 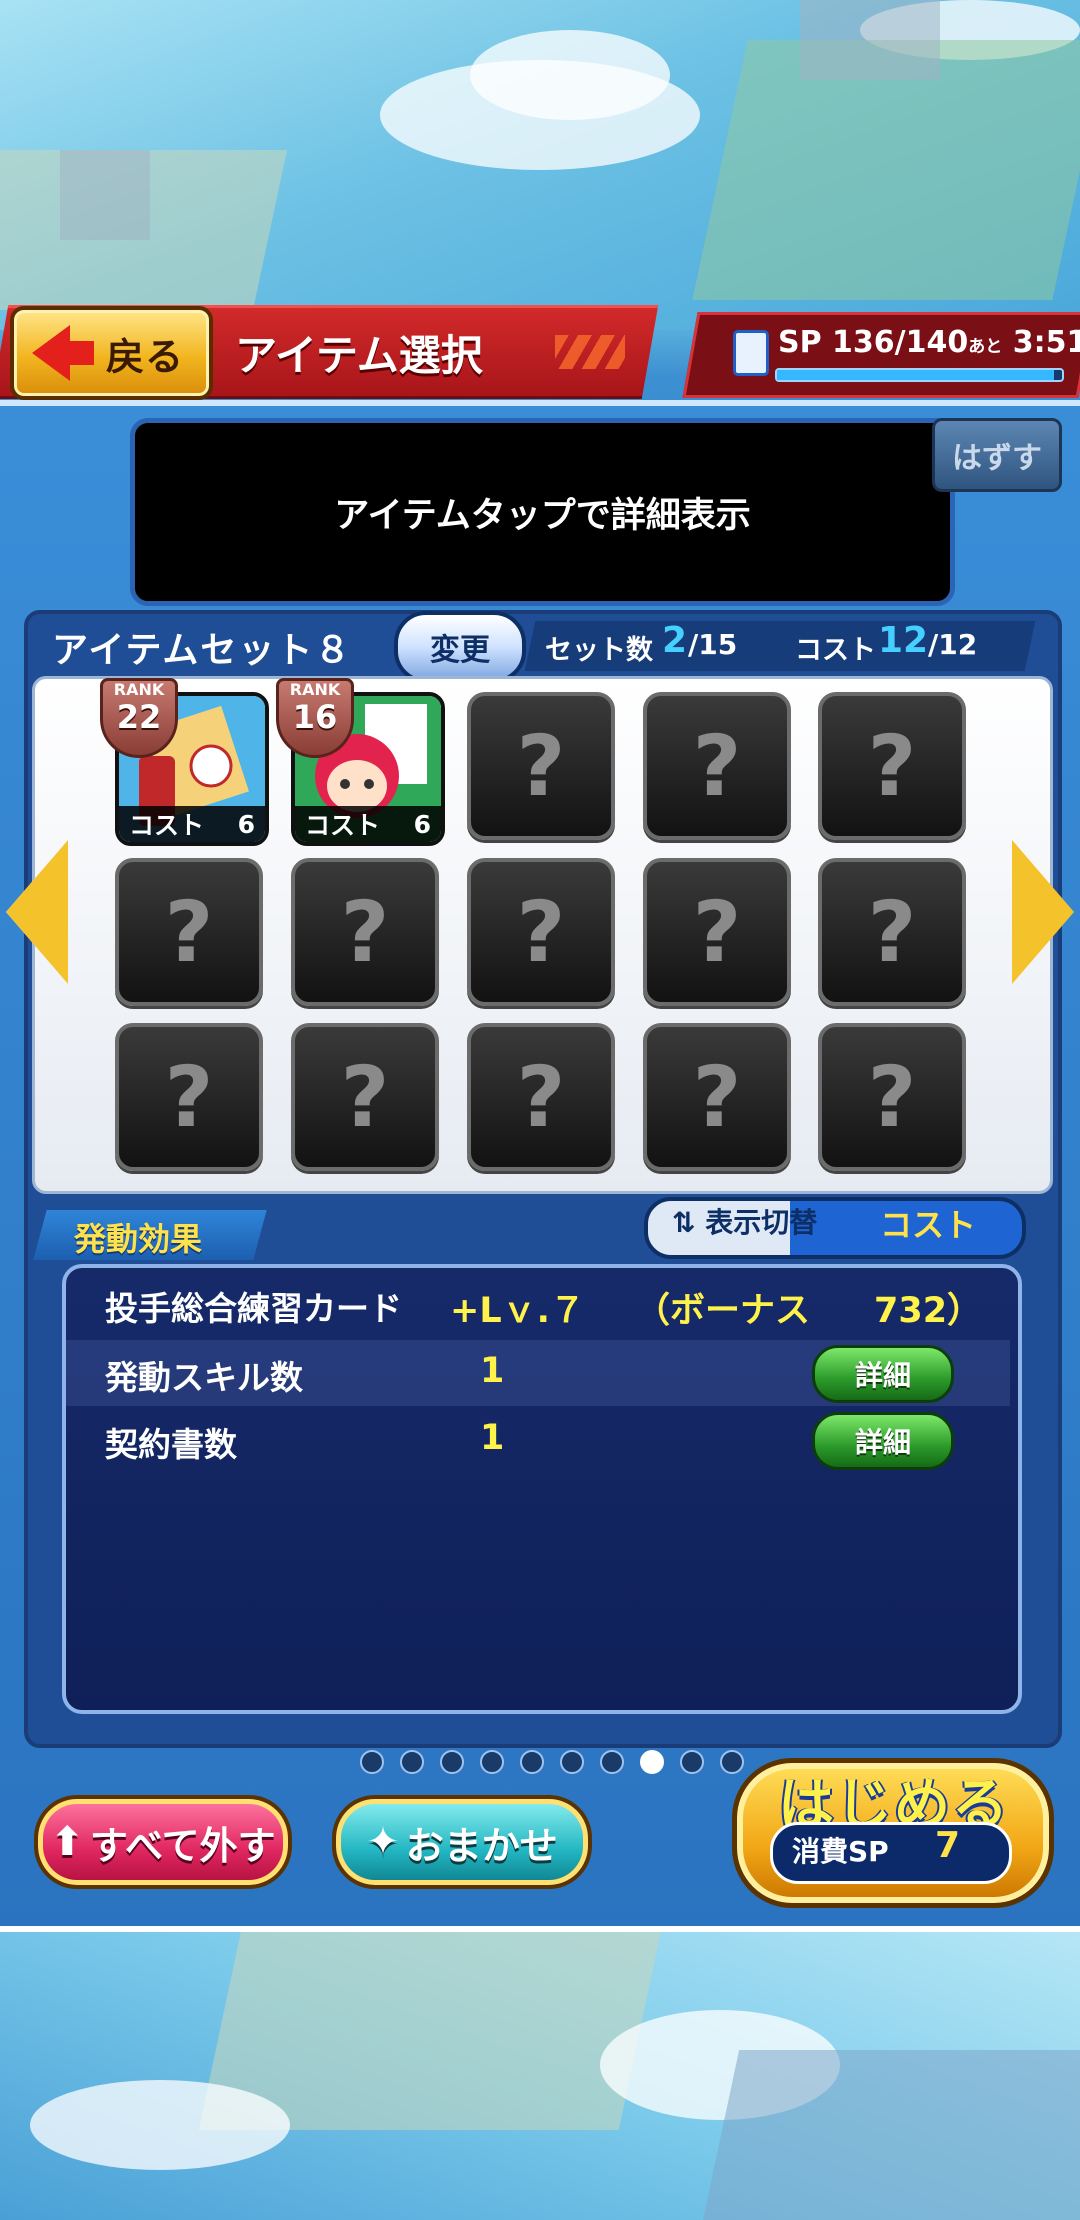 I want to click on rank-value: 22, so click(x=139, y=717).